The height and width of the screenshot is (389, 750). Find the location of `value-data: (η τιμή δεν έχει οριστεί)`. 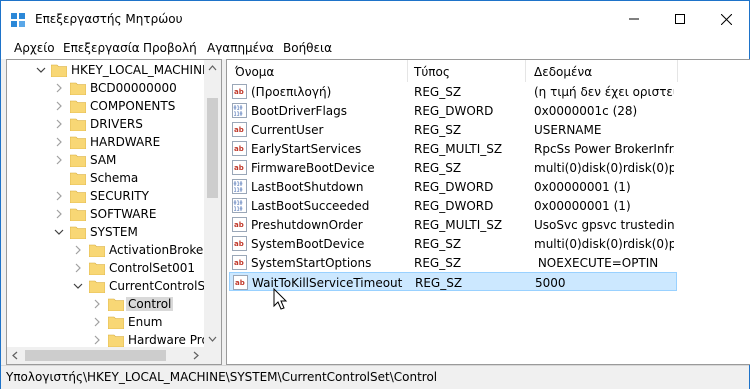

value-data: (η τιμή δεν έχει οριστεί) is located at coordinates (604, 92).